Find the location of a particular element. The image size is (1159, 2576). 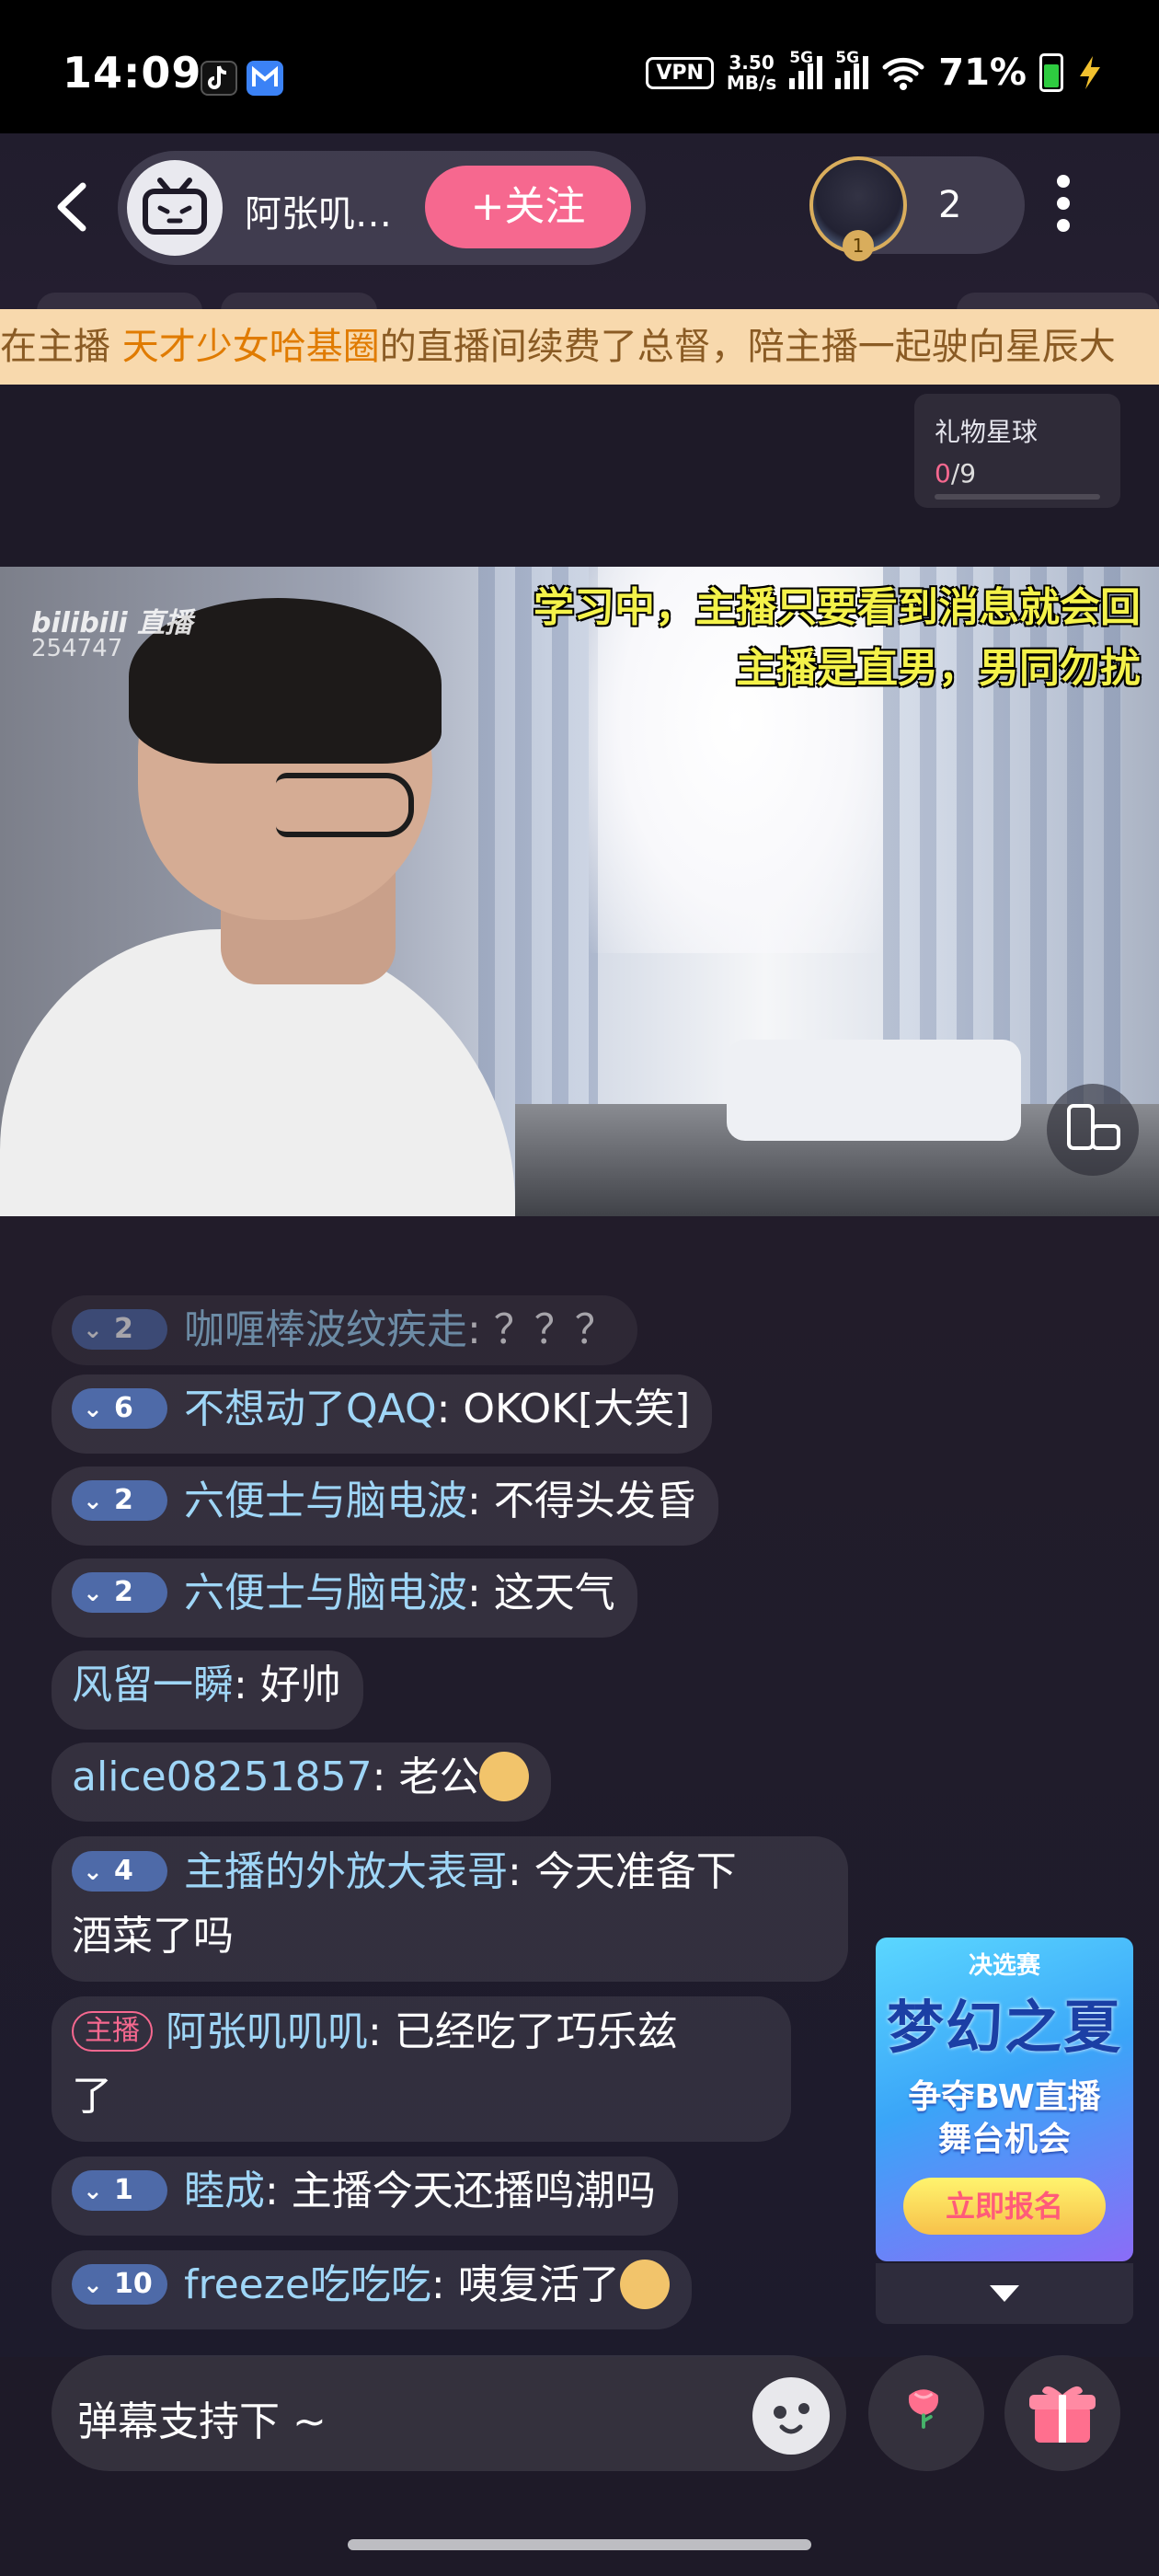

promo-banner: 决选赛 梦幻之夏 争夺BW直播 舞台机会 立即报名 is located at coordinates (1004, 2099).